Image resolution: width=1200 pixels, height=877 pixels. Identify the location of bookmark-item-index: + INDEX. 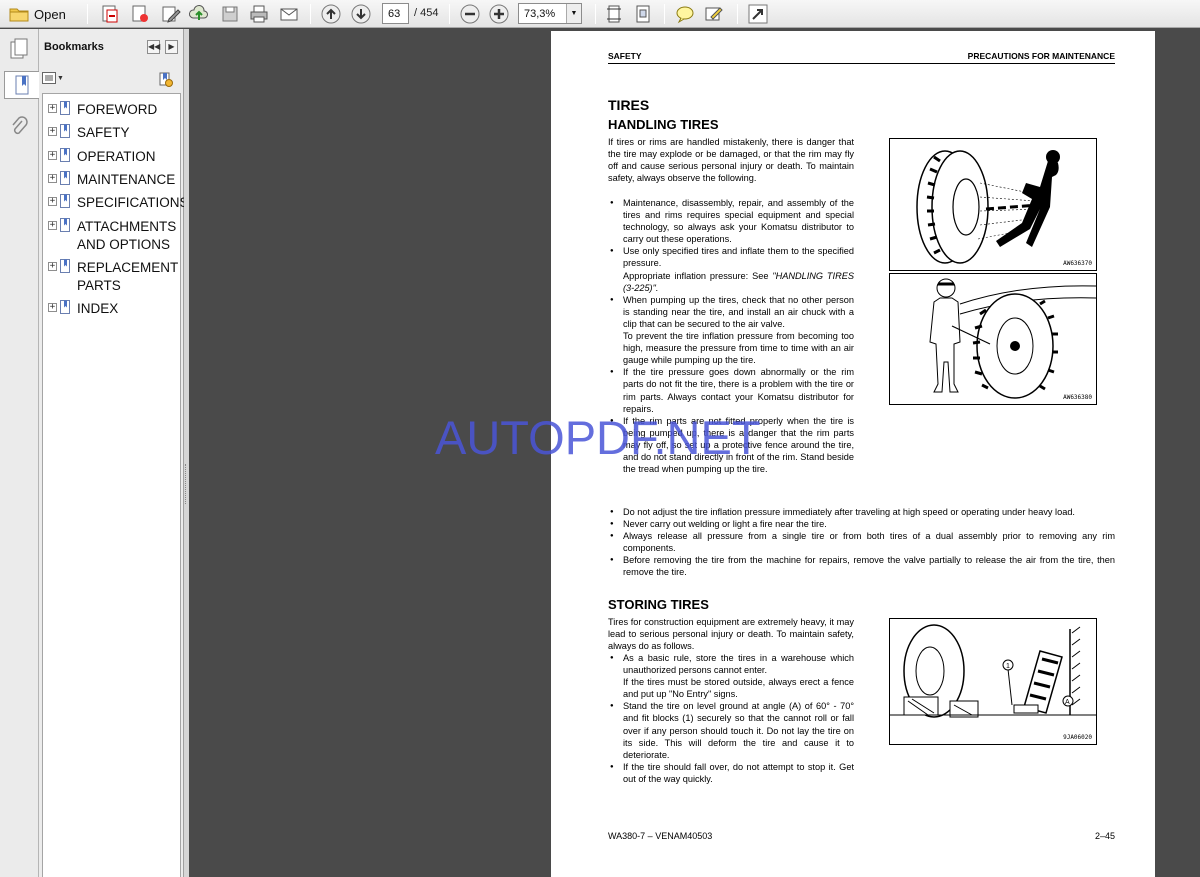
(112, 309).